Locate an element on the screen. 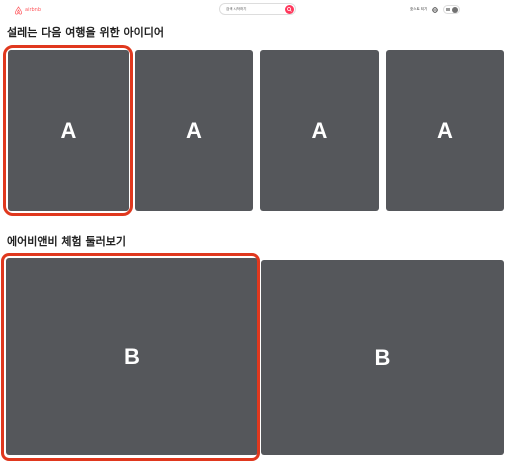 The height and width of the screenshot is (464, 509). right-navigation: 호스트 되기 is located at coordinates (435, 9).